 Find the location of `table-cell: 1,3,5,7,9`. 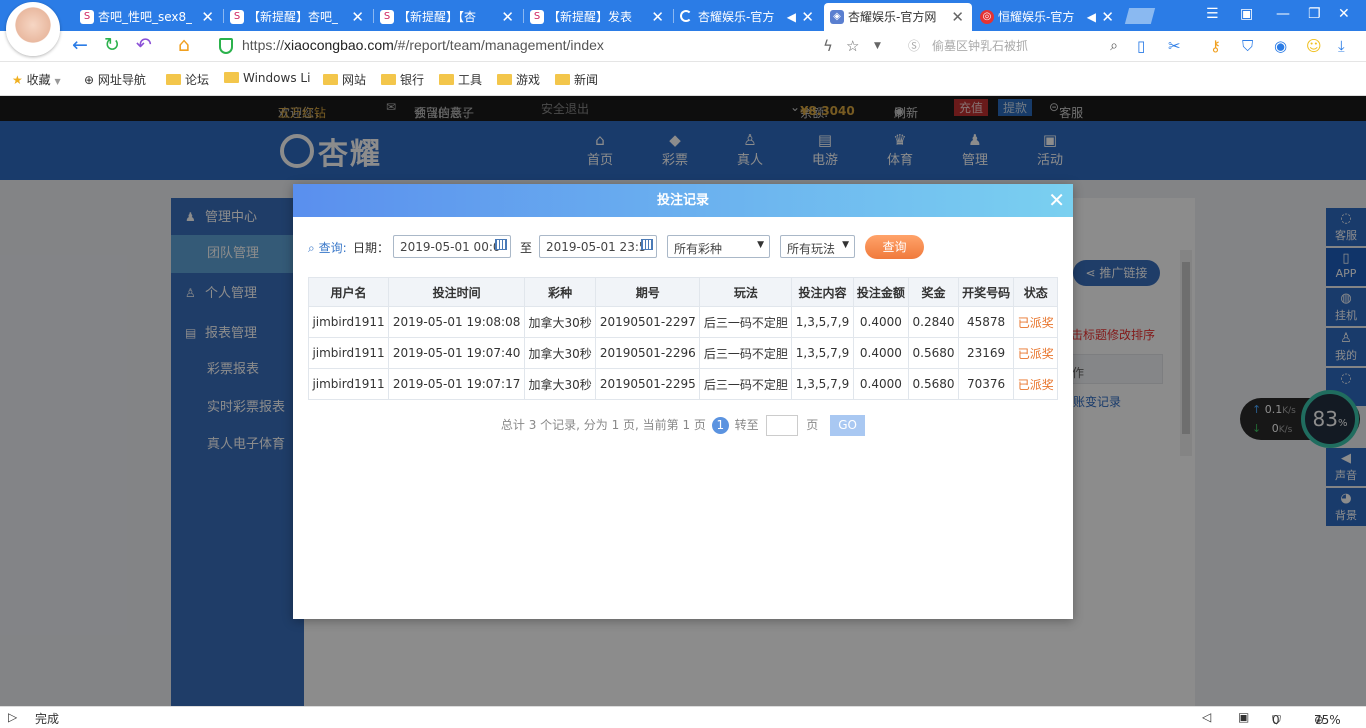

table-cell: 1,3,5,7,9 is located at coordinates (822, 353).